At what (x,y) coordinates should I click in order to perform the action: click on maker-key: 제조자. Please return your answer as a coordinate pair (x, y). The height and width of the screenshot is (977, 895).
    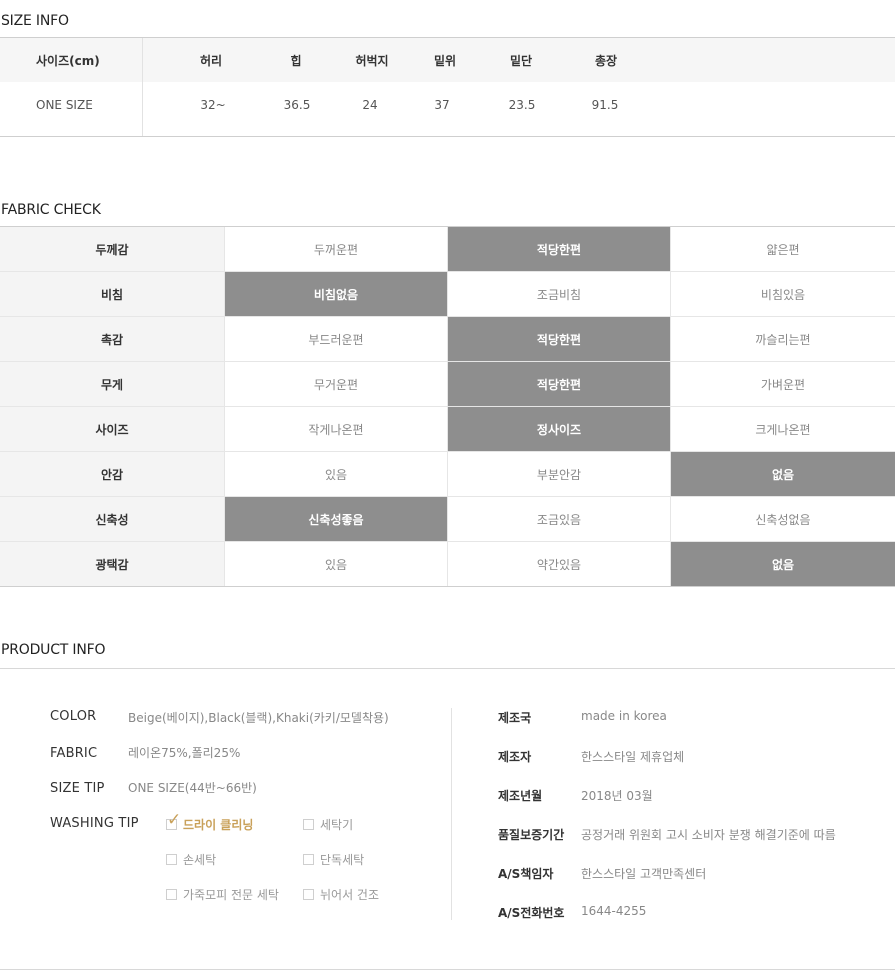
    Looking at the image, I should click on (515, 757).